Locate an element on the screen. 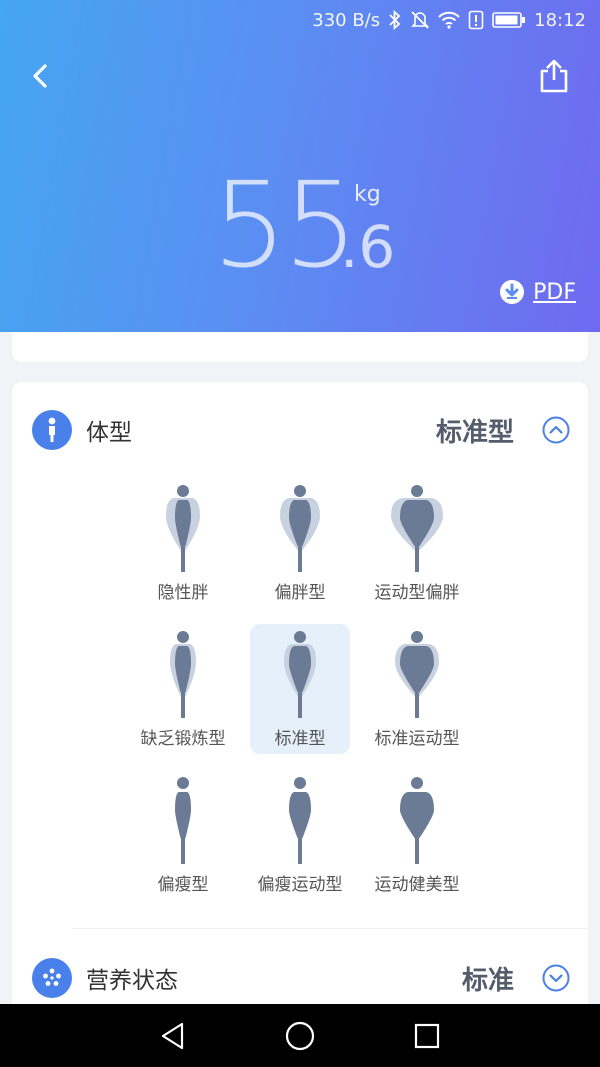 The height and width of the screenshot is (1067, 600). body-type-option: 标准型 is located at coordinates (300, 689).